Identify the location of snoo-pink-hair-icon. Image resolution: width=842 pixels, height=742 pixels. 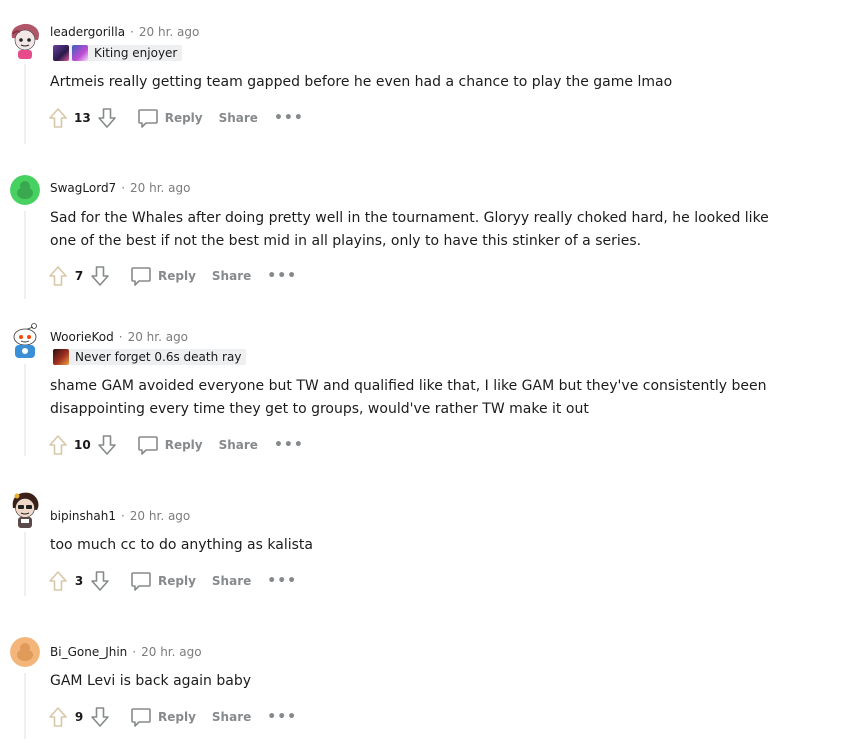
(25, 41).